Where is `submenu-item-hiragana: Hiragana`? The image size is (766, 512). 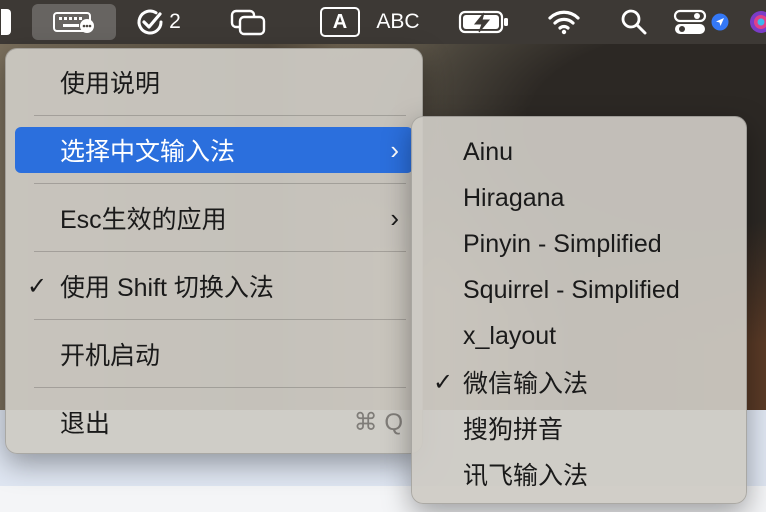 submenu-item-hiragana: Hiragana is located at coordinates (579, 198).